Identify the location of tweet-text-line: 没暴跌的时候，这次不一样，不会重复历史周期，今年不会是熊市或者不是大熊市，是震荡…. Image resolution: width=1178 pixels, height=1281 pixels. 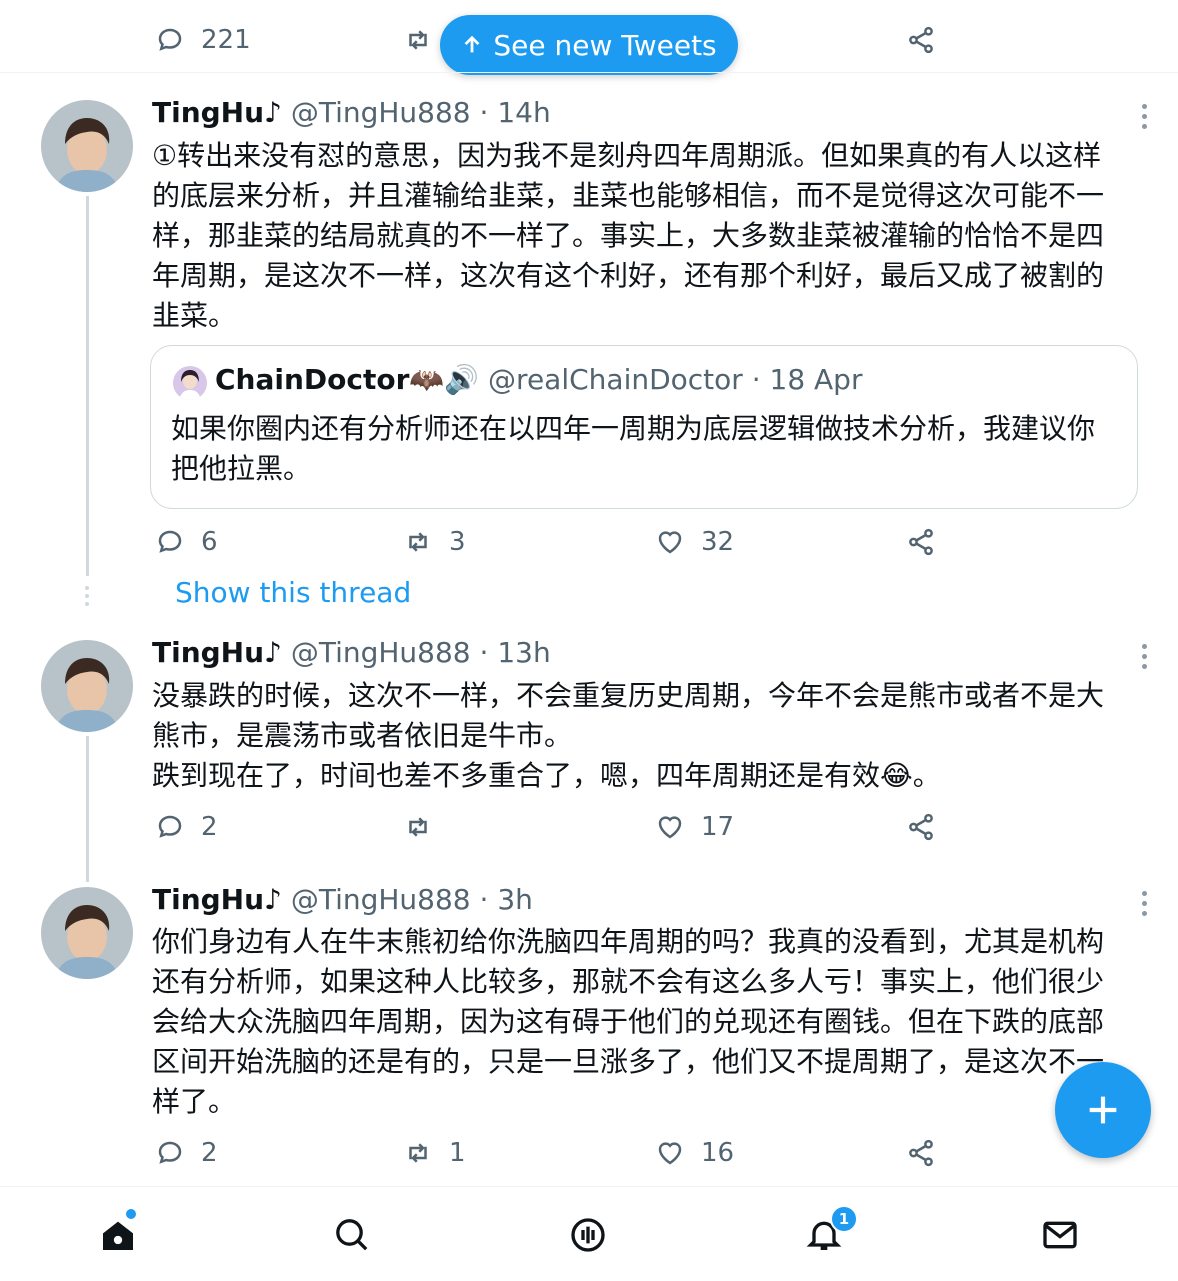
(628, 715).